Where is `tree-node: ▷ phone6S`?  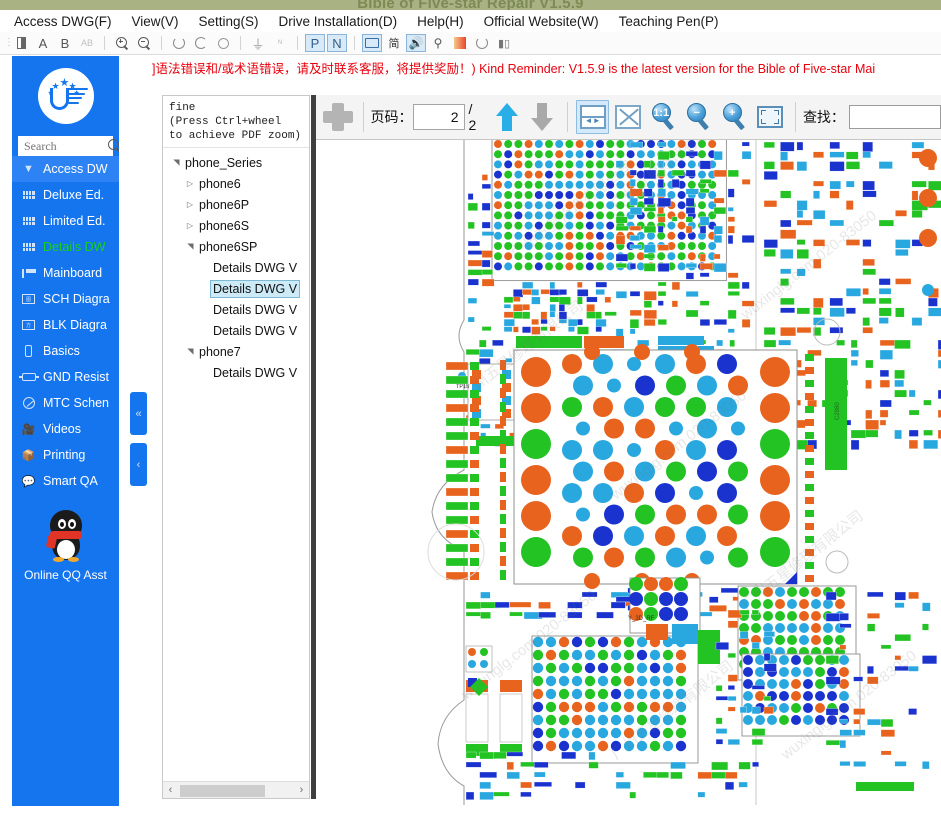
tree-node: ▷ phone6S is located at coordinates (236, 225).